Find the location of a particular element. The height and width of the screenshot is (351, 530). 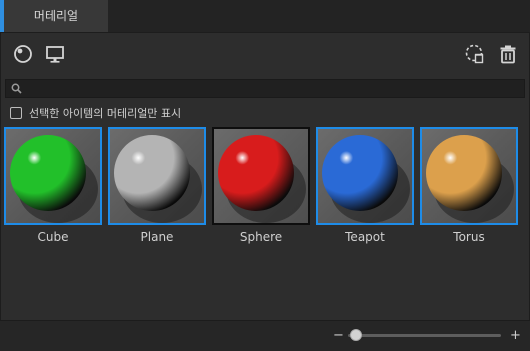

cleanup-unused-icon is located at coordinates (475, 54).